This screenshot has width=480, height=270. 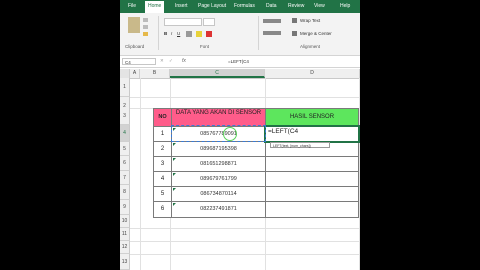 I want to click on row-header-4: 4, so click(x=125, y=133).